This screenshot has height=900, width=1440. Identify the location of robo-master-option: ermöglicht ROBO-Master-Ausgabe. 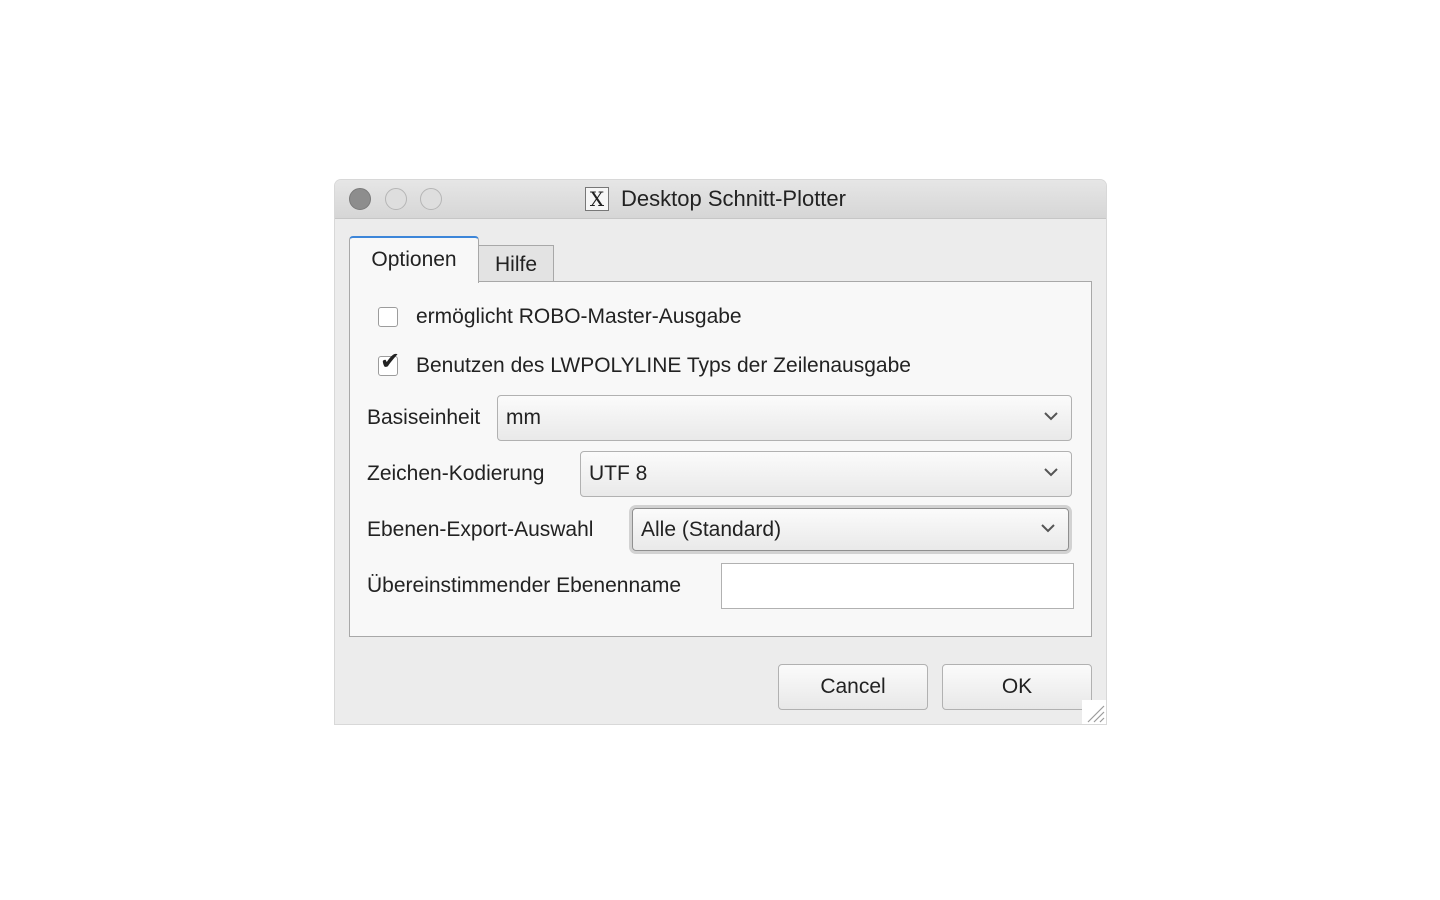
(560, 317).